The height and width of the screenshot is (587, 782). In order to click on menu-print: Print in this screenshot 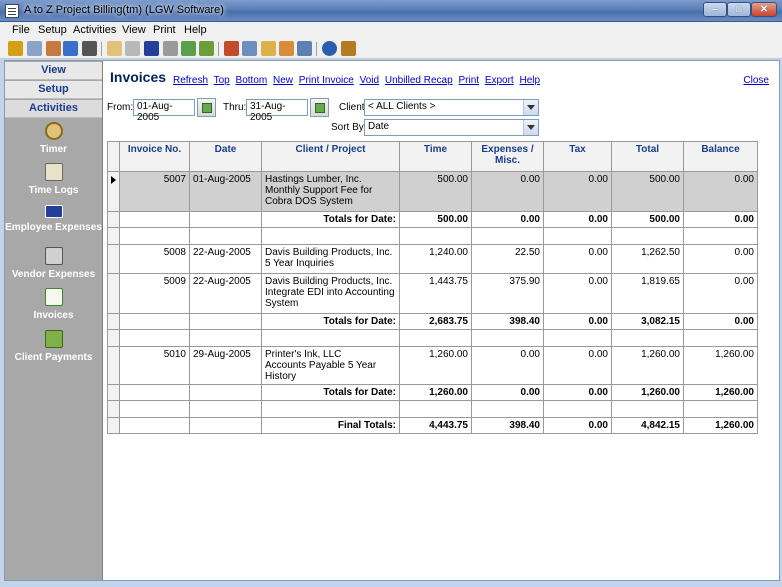, I will do `click(164, 30)`.